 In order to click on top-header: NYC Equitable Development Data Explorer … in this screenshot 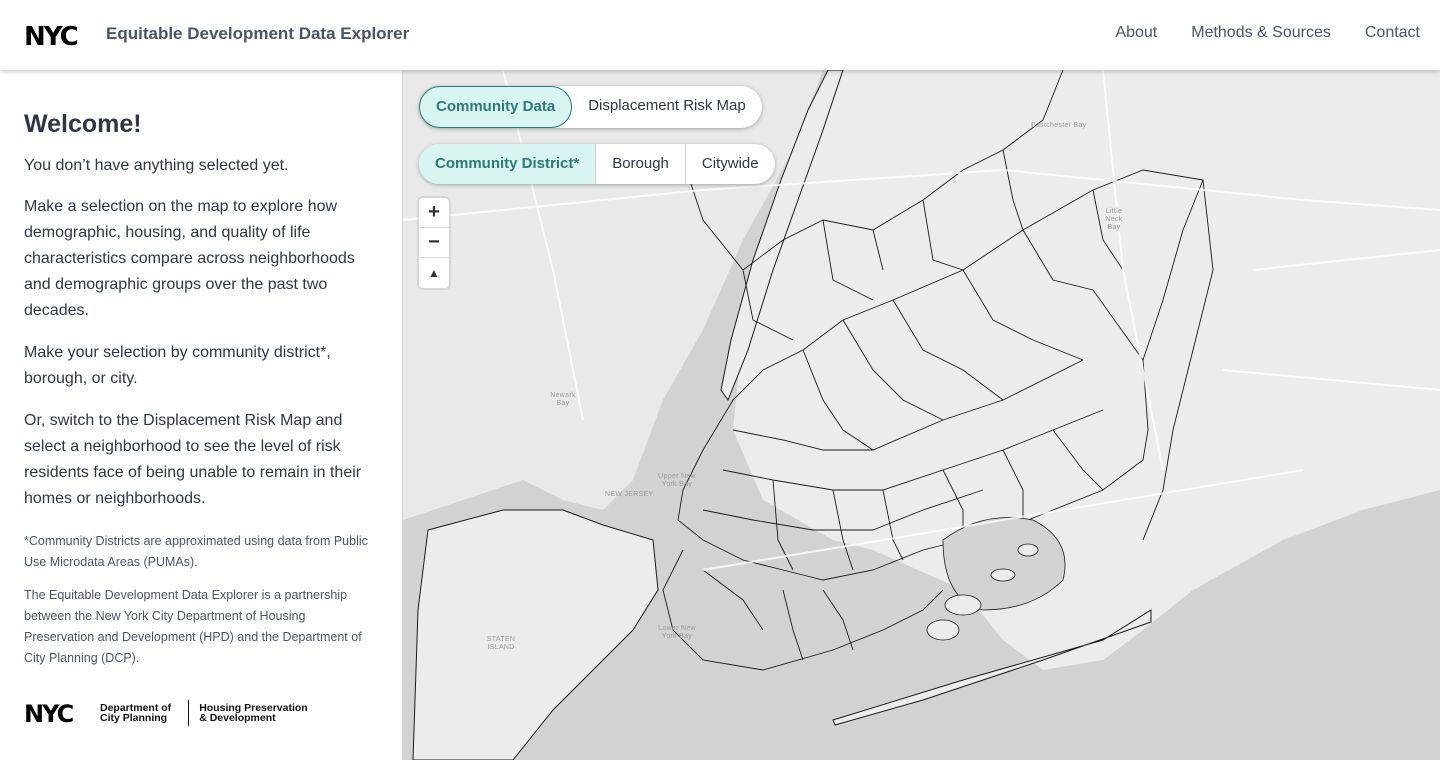, I will do `click(720, 35)`.